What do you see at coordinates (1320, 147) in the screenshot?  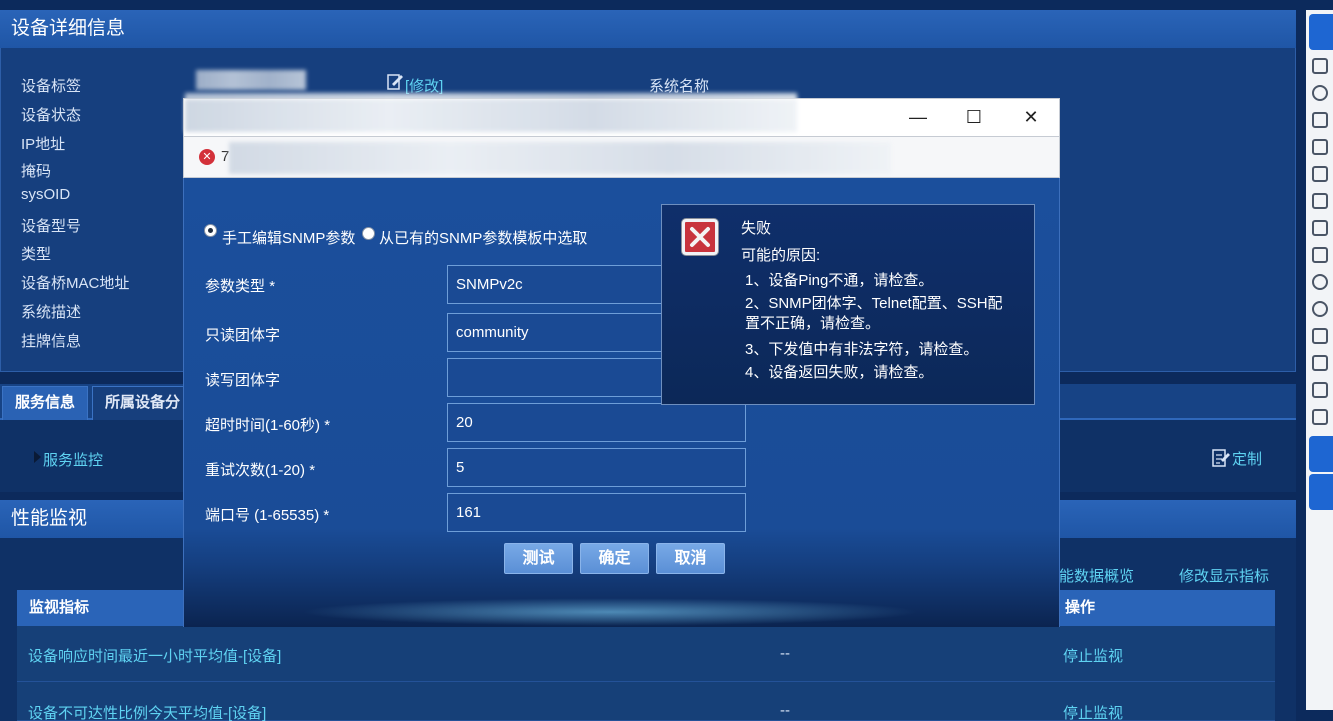 I see `delete-icon` at bounding box center [1320, 147].